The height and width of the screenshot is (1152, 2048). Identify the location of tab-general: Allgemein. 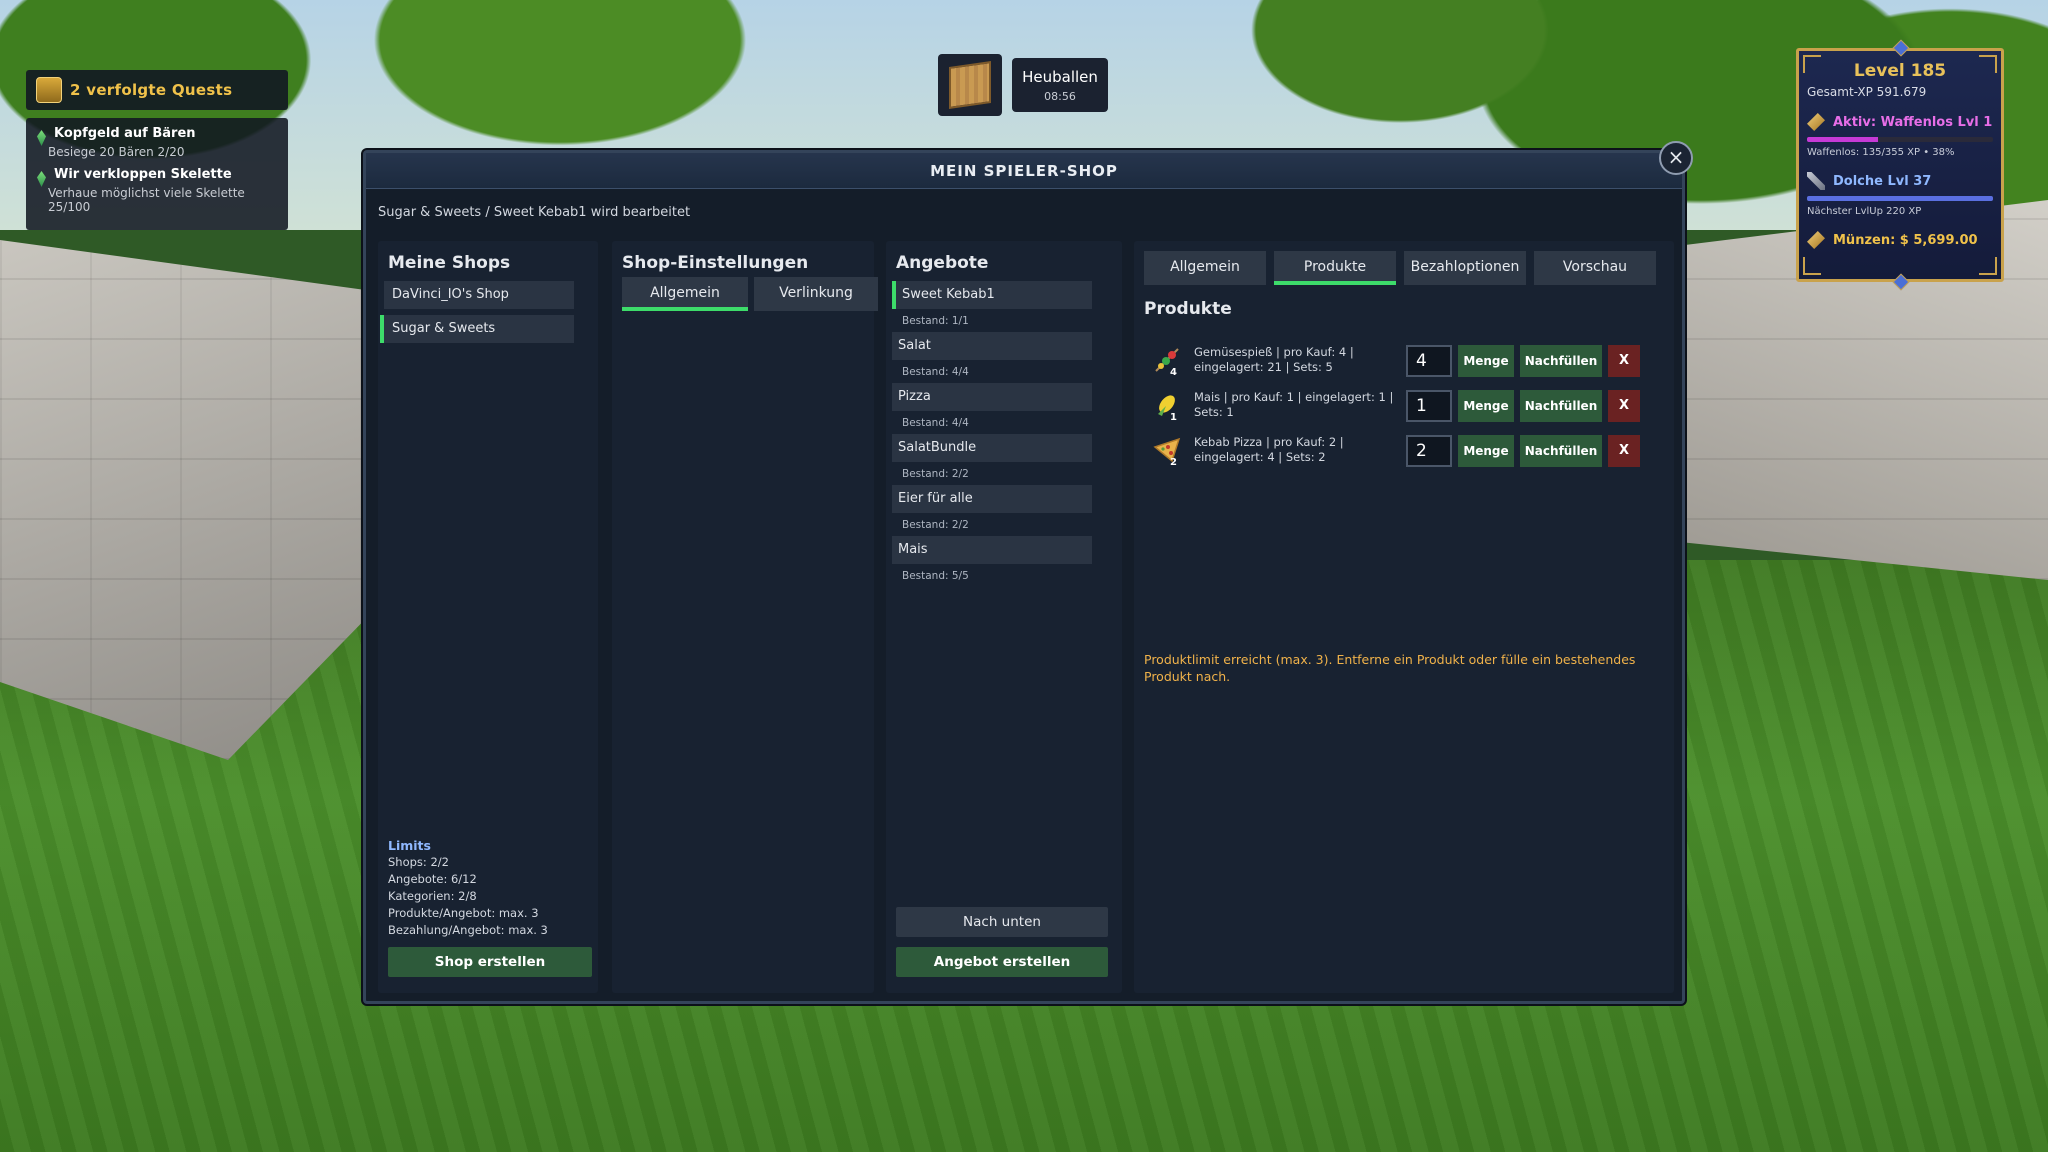
(1205, 268).